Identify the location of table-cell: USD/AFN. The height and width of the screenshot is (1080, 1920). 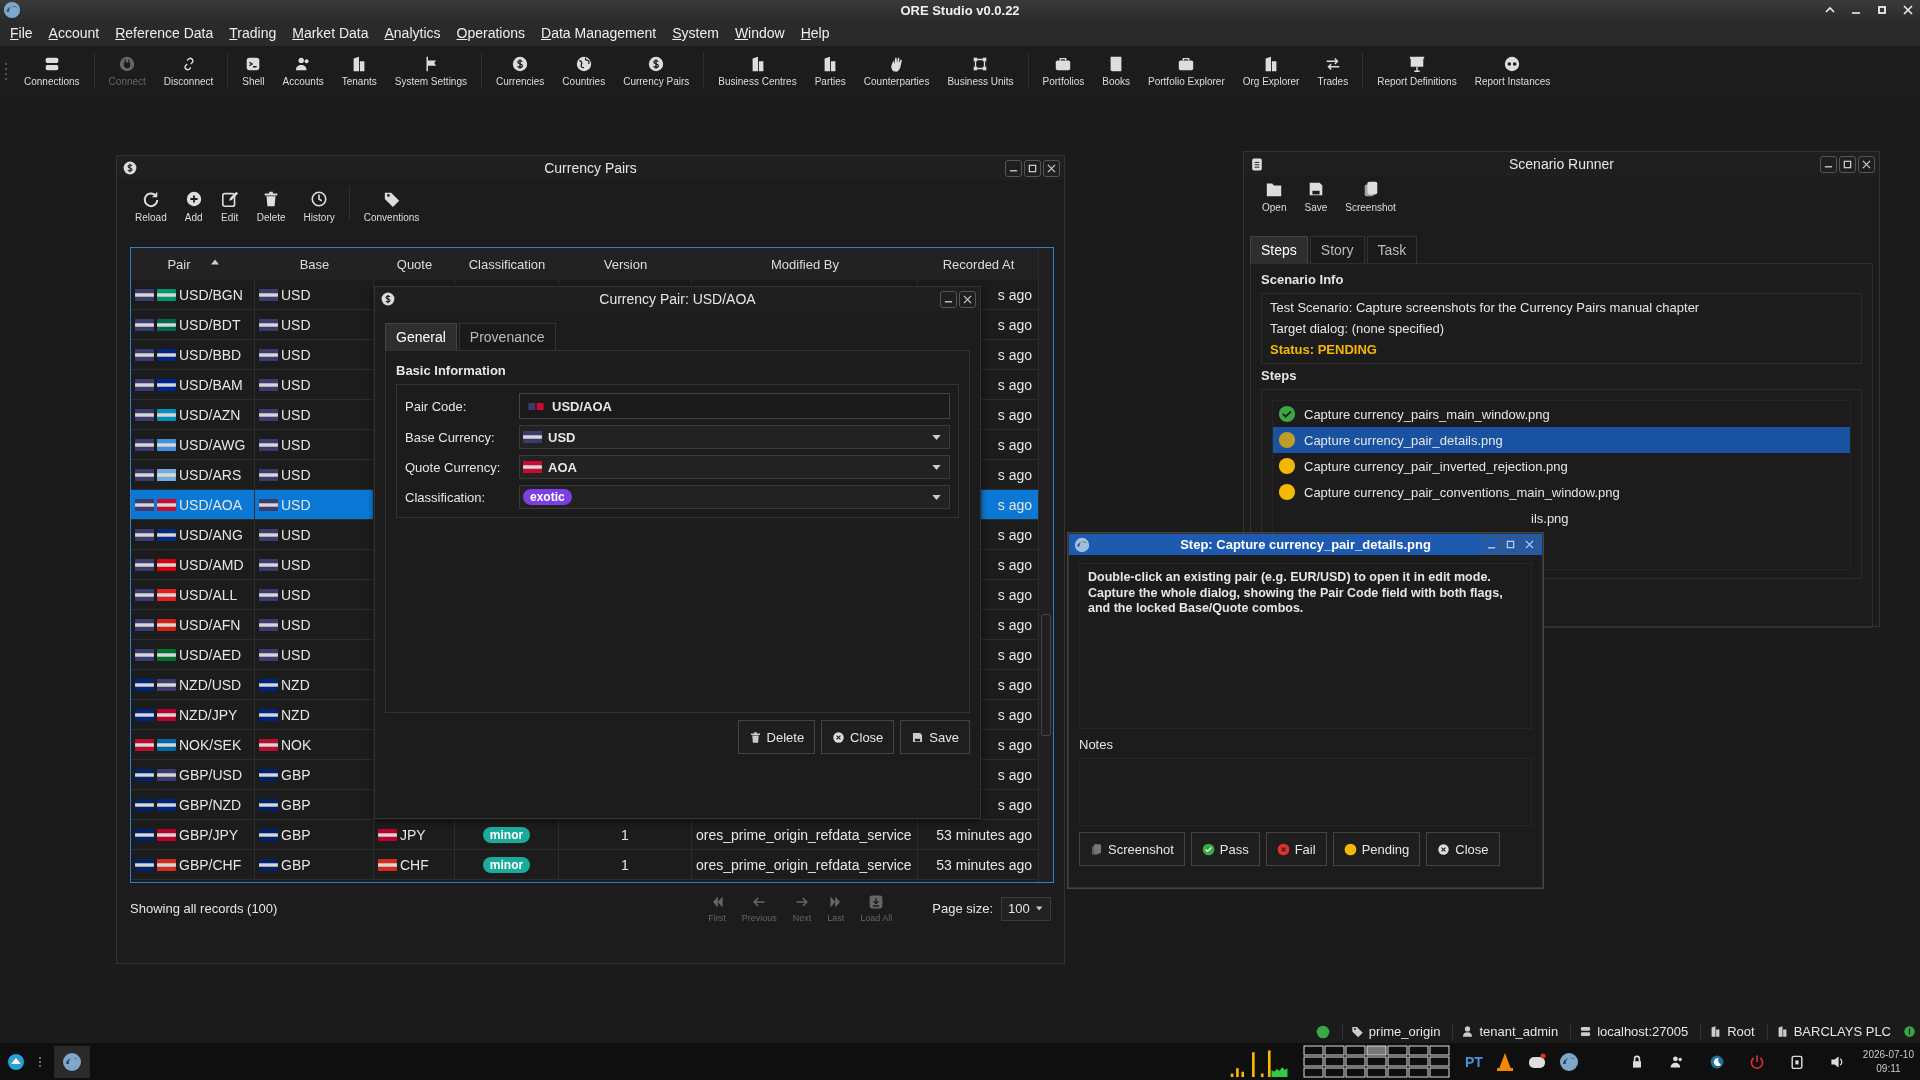
(193, 625).